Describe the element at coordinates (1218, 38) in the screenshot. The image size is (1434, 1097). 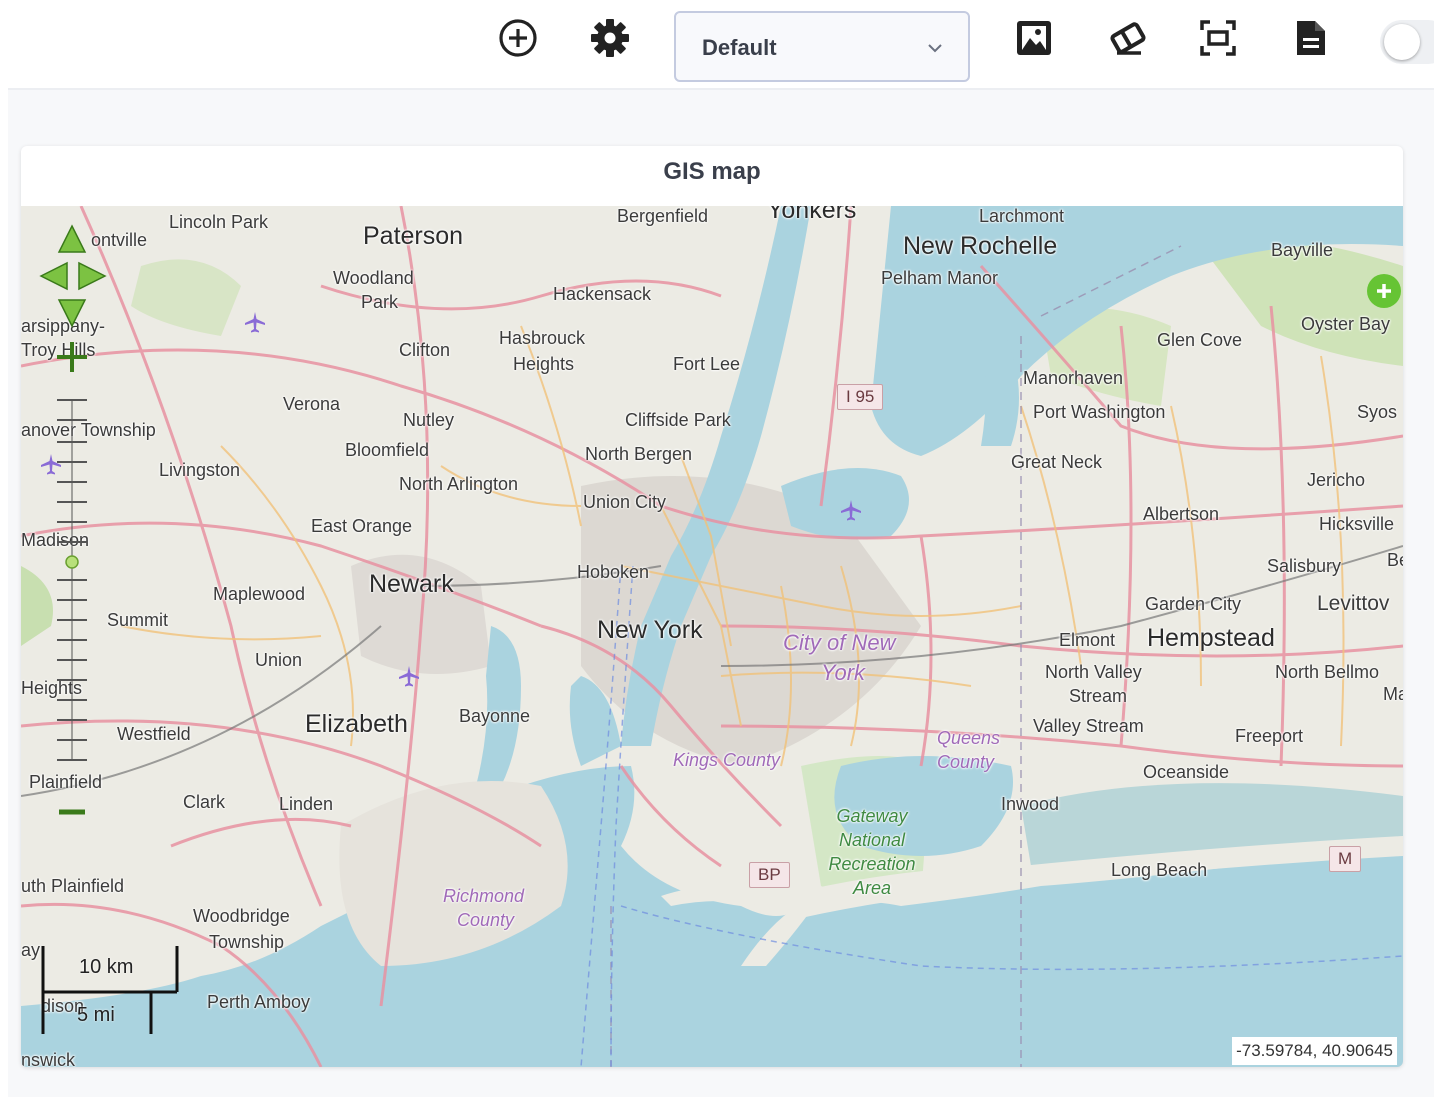
I see `fit-screen-icon` at that location.